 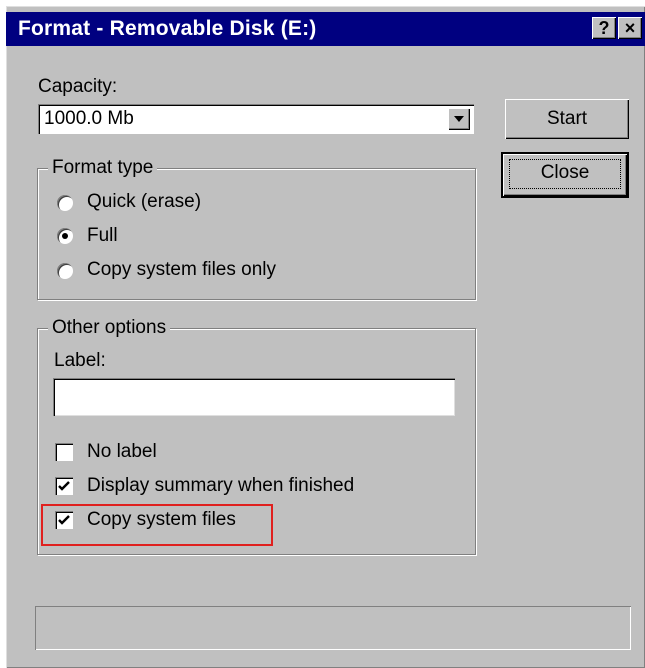 I want to click on capacity-dropdown: 1000.0 Mb, so click(x=256, y=119).